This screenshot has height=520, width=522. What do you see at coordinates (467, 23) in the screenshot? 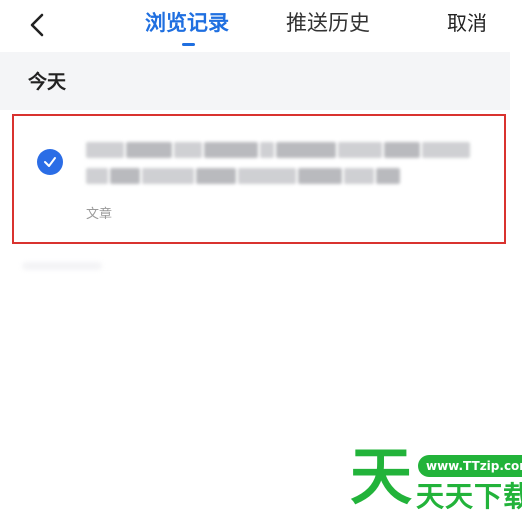
I see `cancel-button: 取消` at bounding box center [467, 23].